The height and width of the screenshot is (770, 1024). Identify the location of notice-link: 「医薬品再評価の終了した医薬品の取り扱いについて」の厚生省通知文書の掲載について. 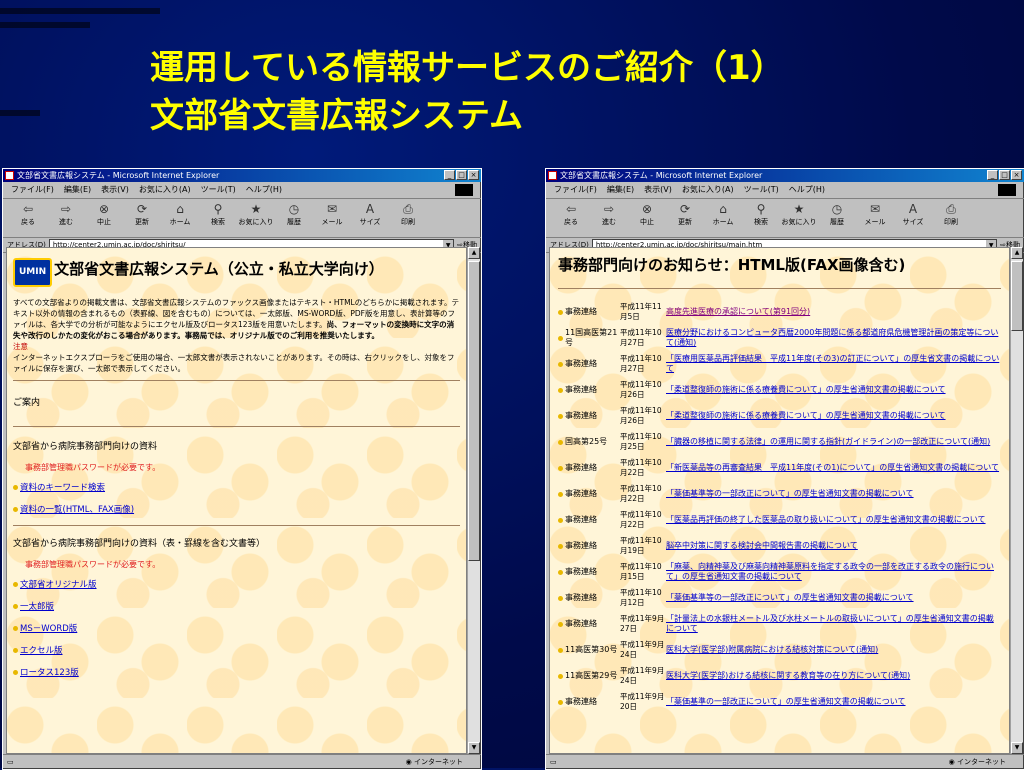
(833, 520).